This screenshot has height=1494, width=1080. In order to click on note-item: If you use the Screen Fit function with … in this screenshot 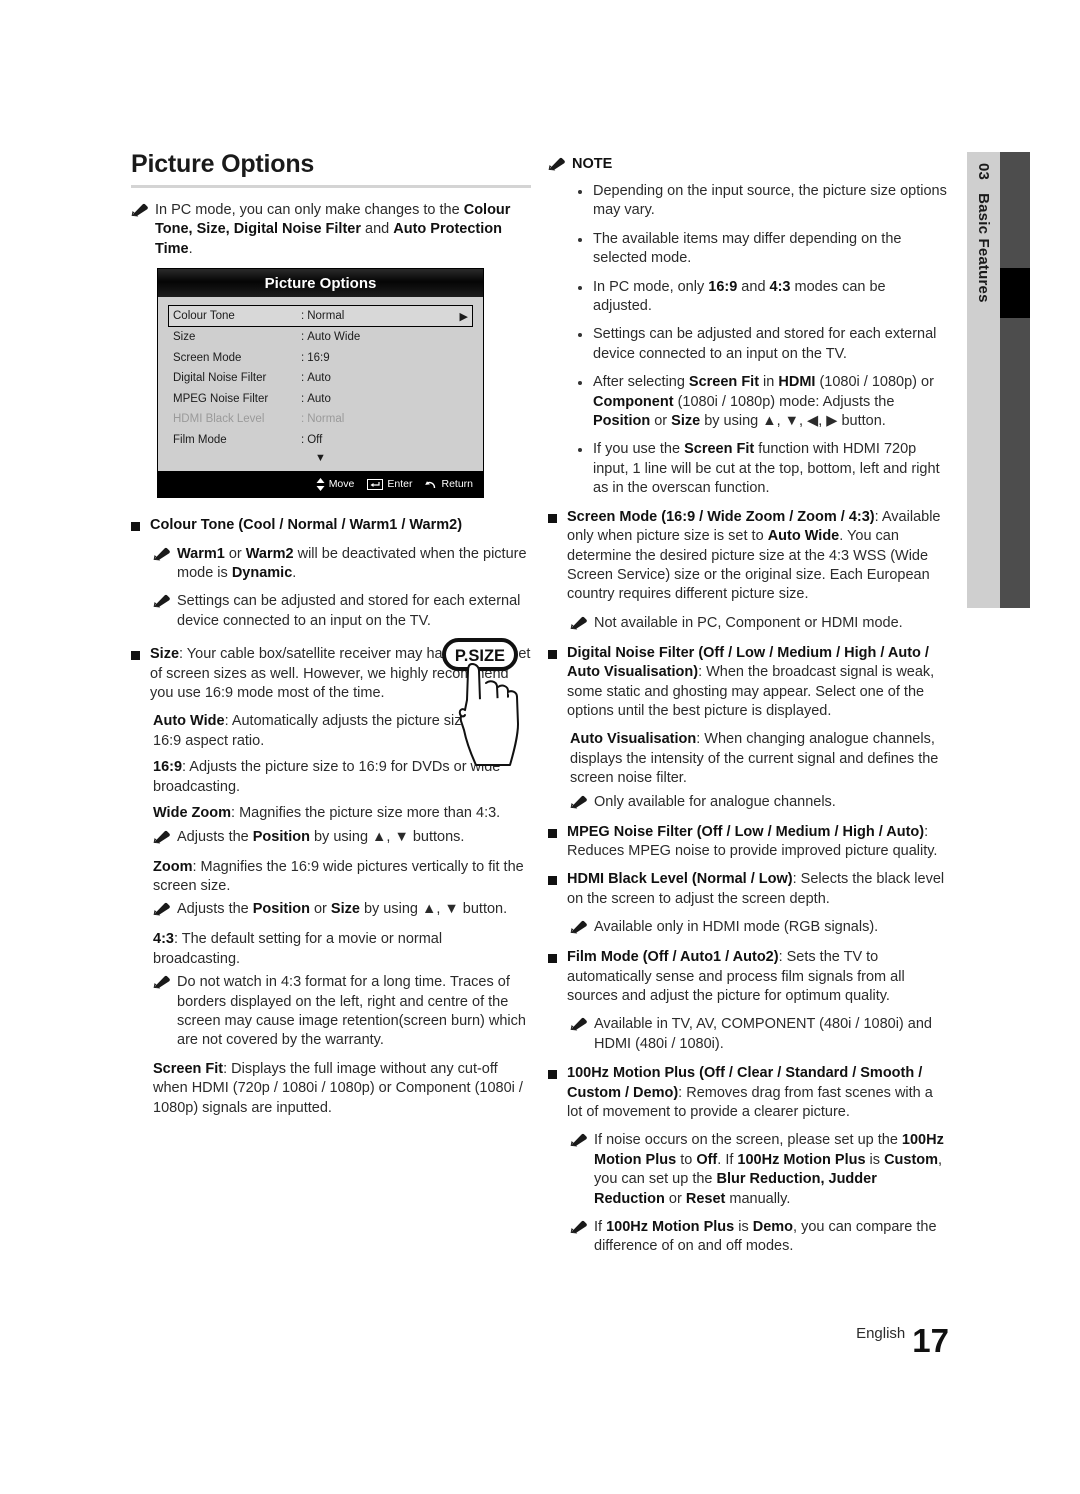, I will do `click(763, 469)`.